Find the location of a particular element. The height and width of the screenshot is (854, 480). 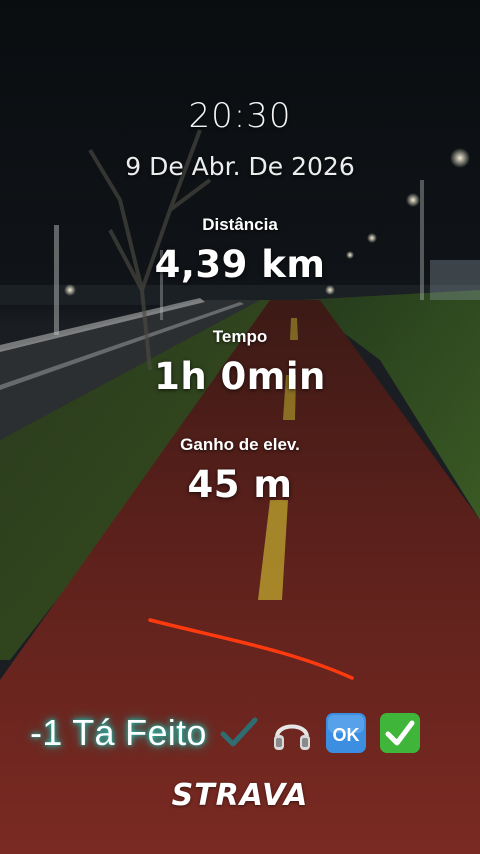

clock-time: 20:30 is located at coordinates (240, 116).